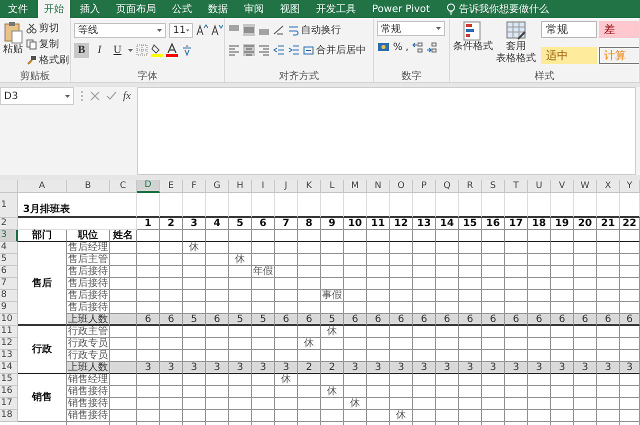 The height and width of the screenshot is (425, 640). I want to click on cell-style: 差, so click(619, 29).